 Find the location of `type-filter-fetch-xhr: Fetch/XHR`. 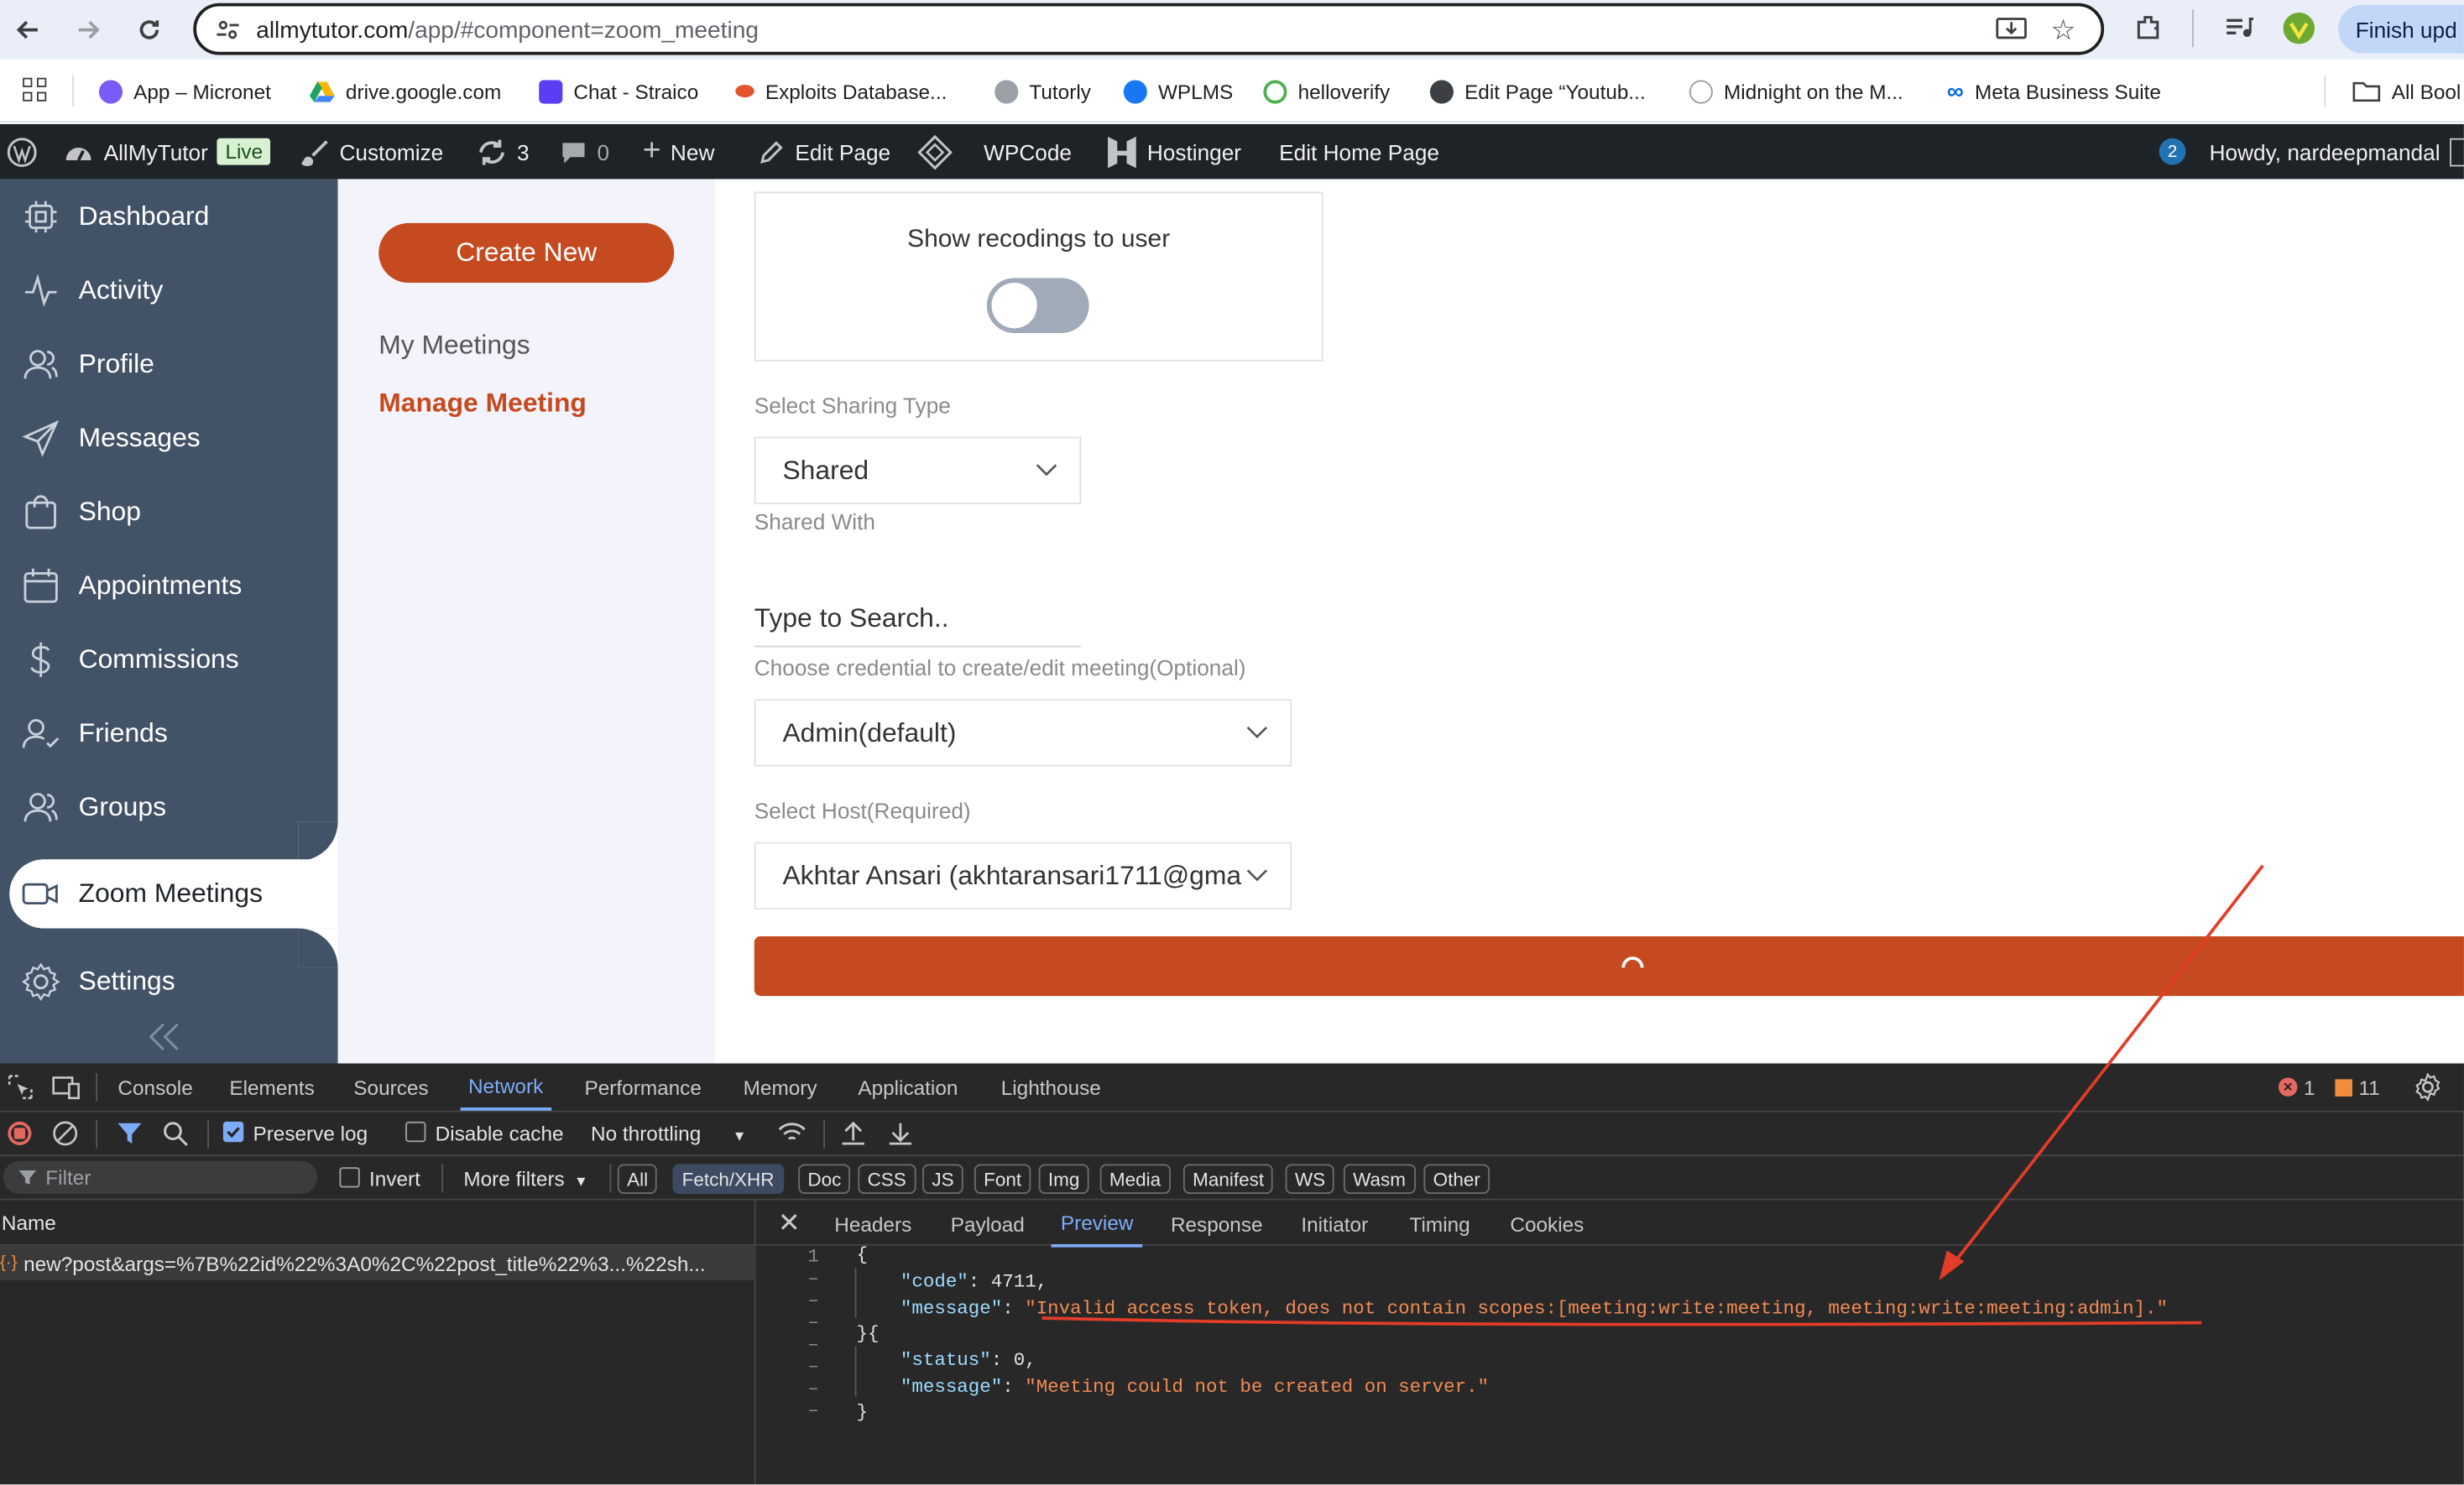

type-filter-fetch-xhr: Fetch/XHR is located at coordinates (728, 1179).